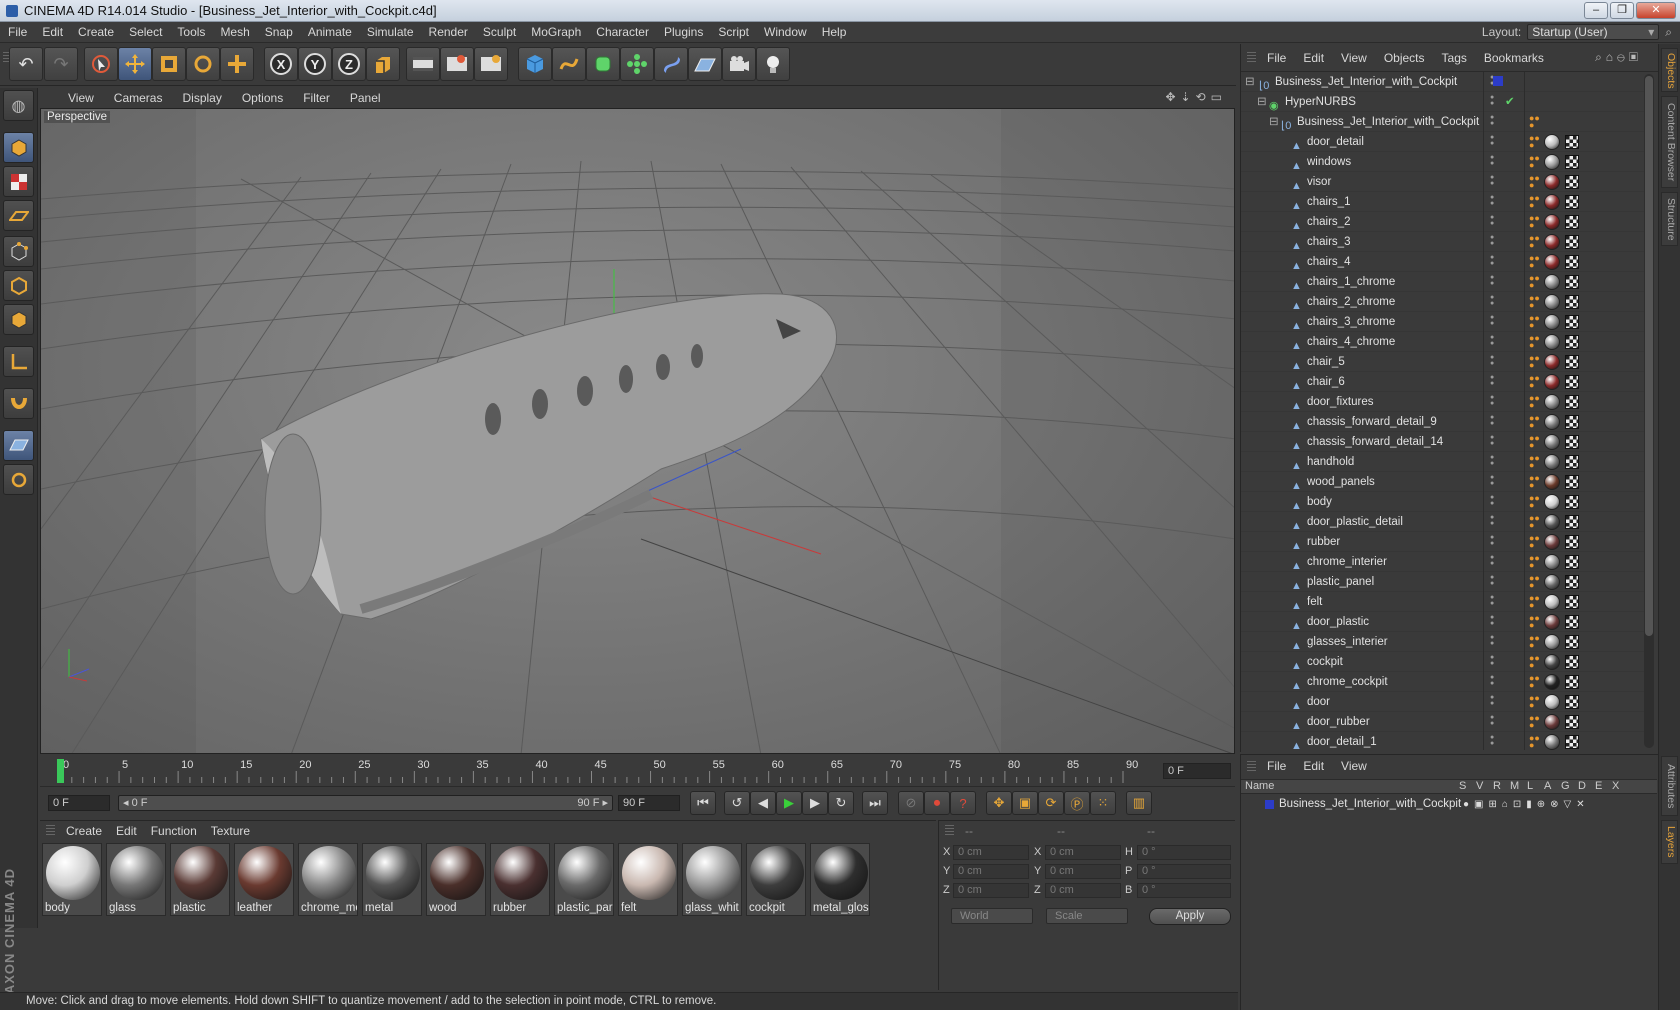 Image resolution: width=1680 pixels, height=1010 pixels. I want to click on object-row-chair_5: ▲ chair_5 ● ● ●● ●, so click(1443, 362).